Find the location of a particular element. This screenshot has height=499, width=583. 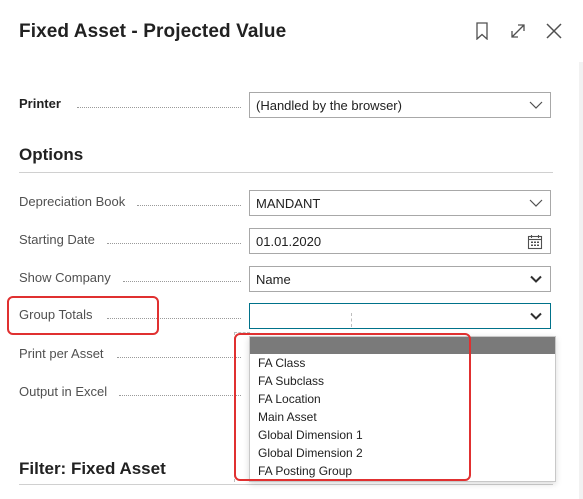

dropdown-option: FA Location is located at coordinates (402, 399).